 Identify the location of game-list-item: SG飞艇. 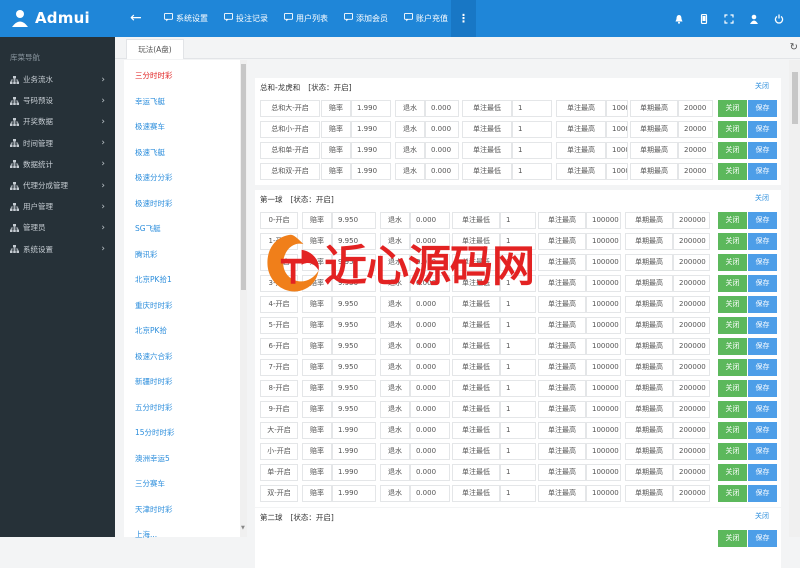
(182, 226).